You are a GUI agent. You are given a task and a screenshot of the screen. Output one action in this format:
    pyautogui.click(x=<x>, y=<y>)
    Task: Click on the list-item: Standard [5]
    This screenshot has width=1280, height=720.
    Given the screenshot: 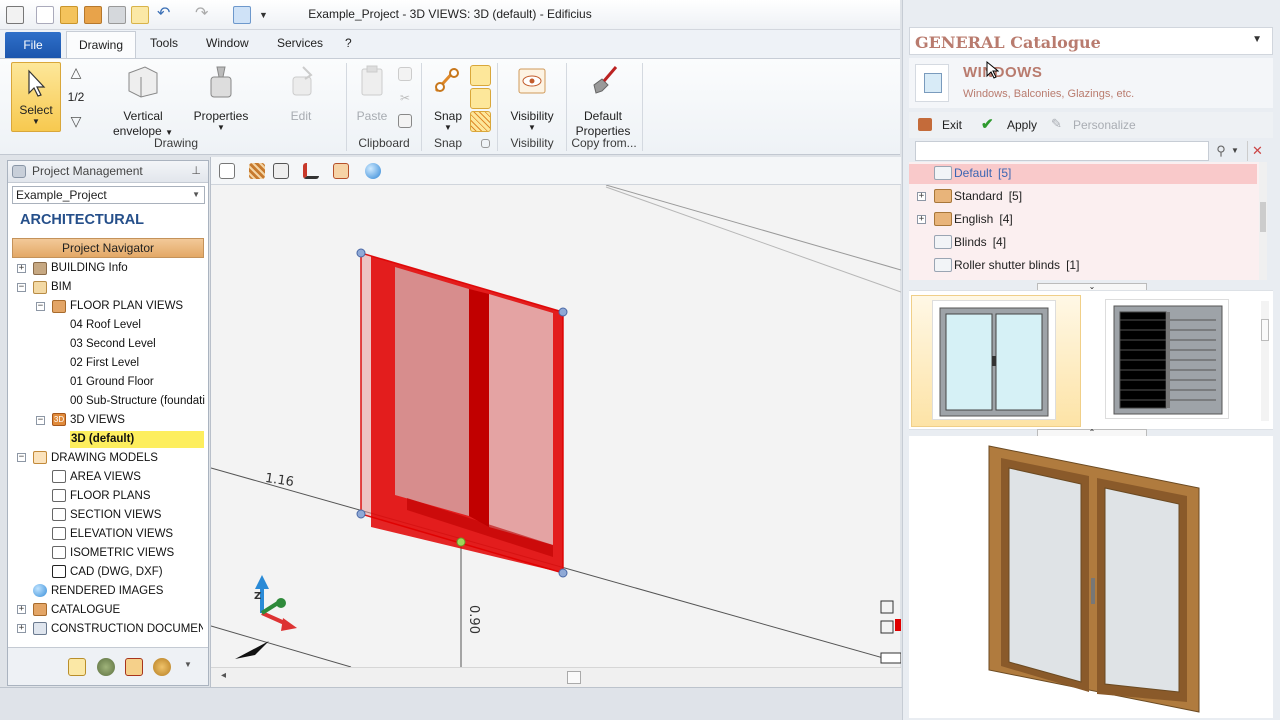 What is the action you would take?
    pyautogui.click(x=988, y=196)
    